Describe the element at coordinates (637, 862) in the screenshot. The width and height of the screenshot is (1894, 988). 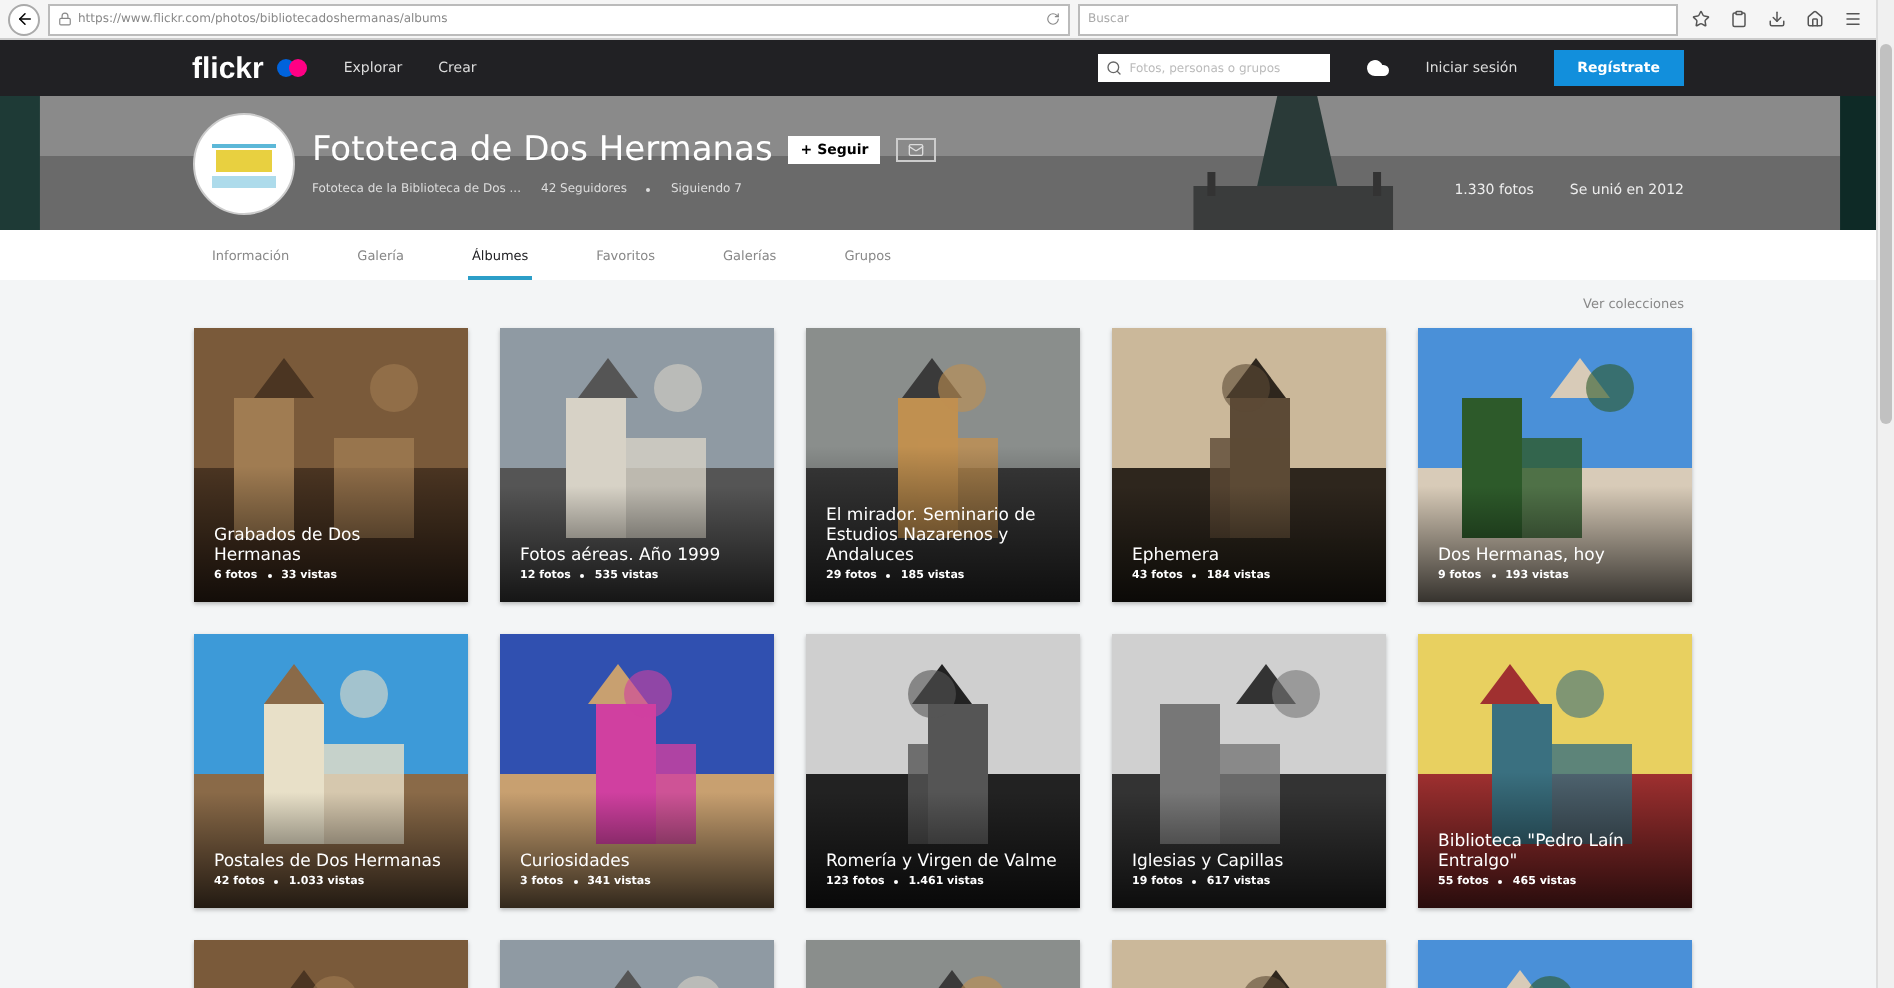
I see `album-title: Curiosidades` at that location.